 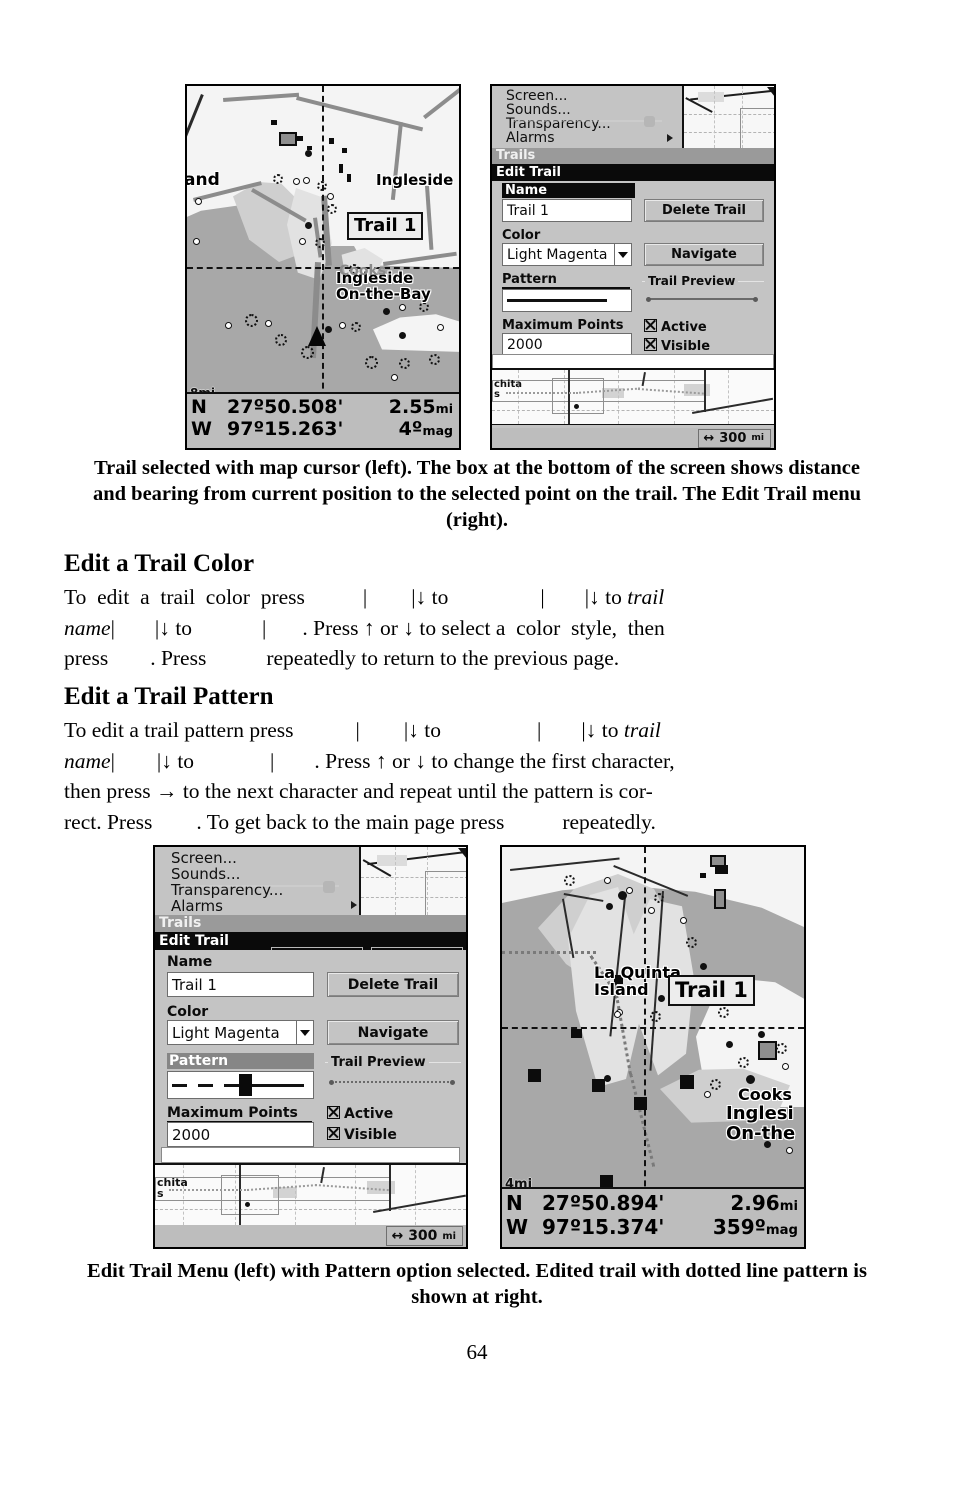 I want to click on bg-highway-shield-icon, so click(x=649, y=121).